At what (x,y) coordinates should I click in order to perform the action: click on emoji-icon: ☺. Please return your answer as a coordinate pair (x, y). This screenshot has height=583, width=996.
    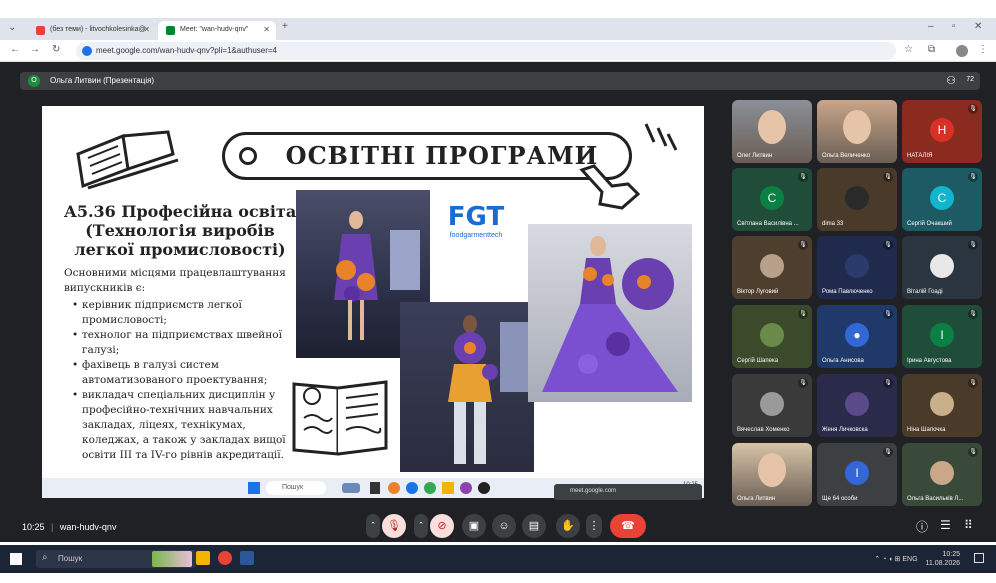
    Looking at the image, I should click on (504, 526).